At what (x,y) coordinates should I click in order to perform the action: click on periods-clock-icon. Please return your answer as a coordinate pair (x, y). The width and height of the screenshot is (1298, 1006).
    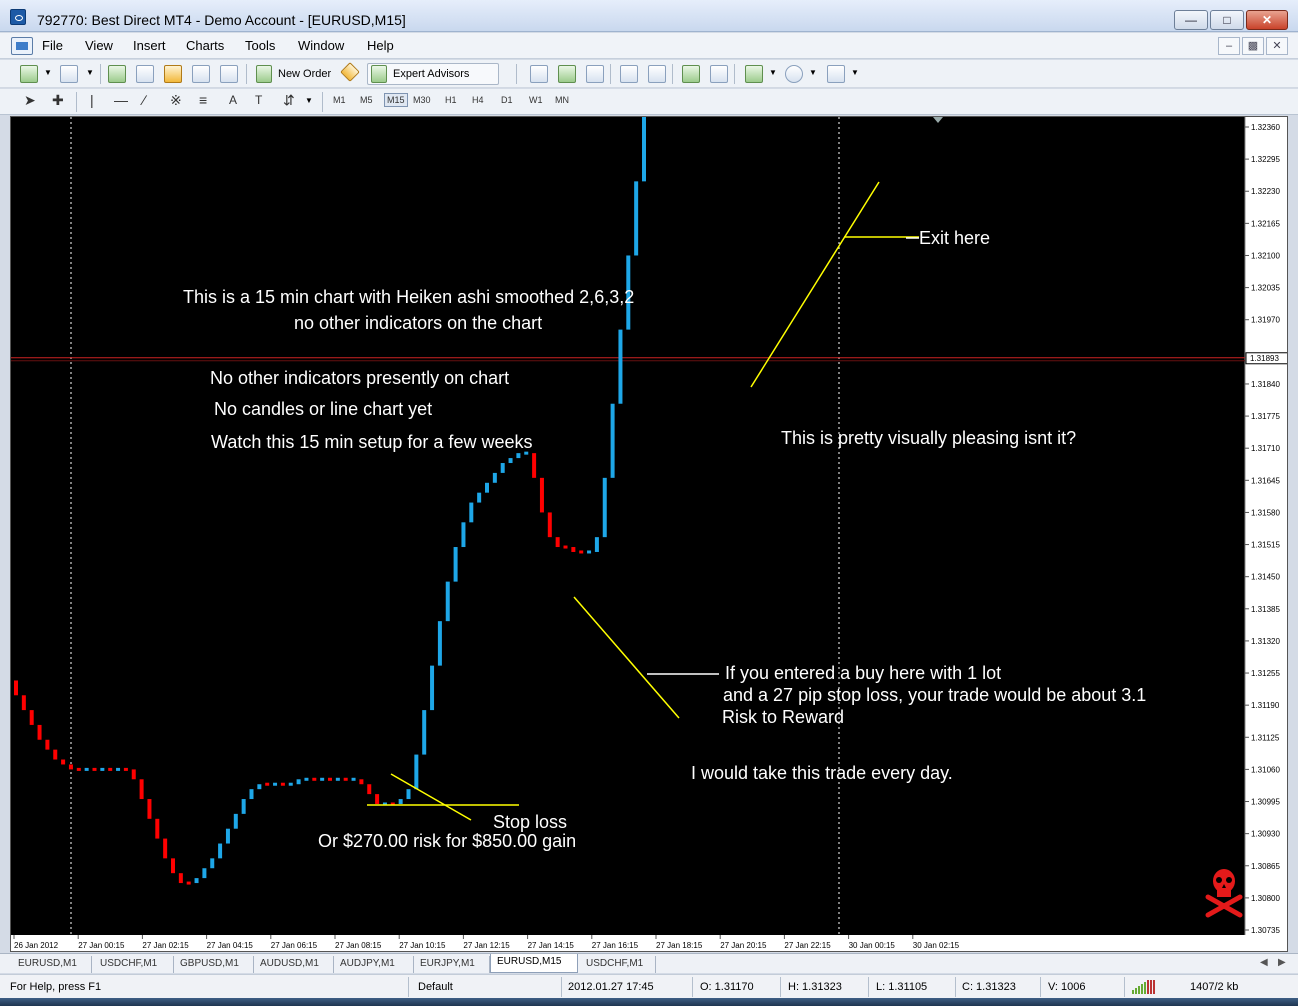
    Looking at the image, I should click on (794, 74).